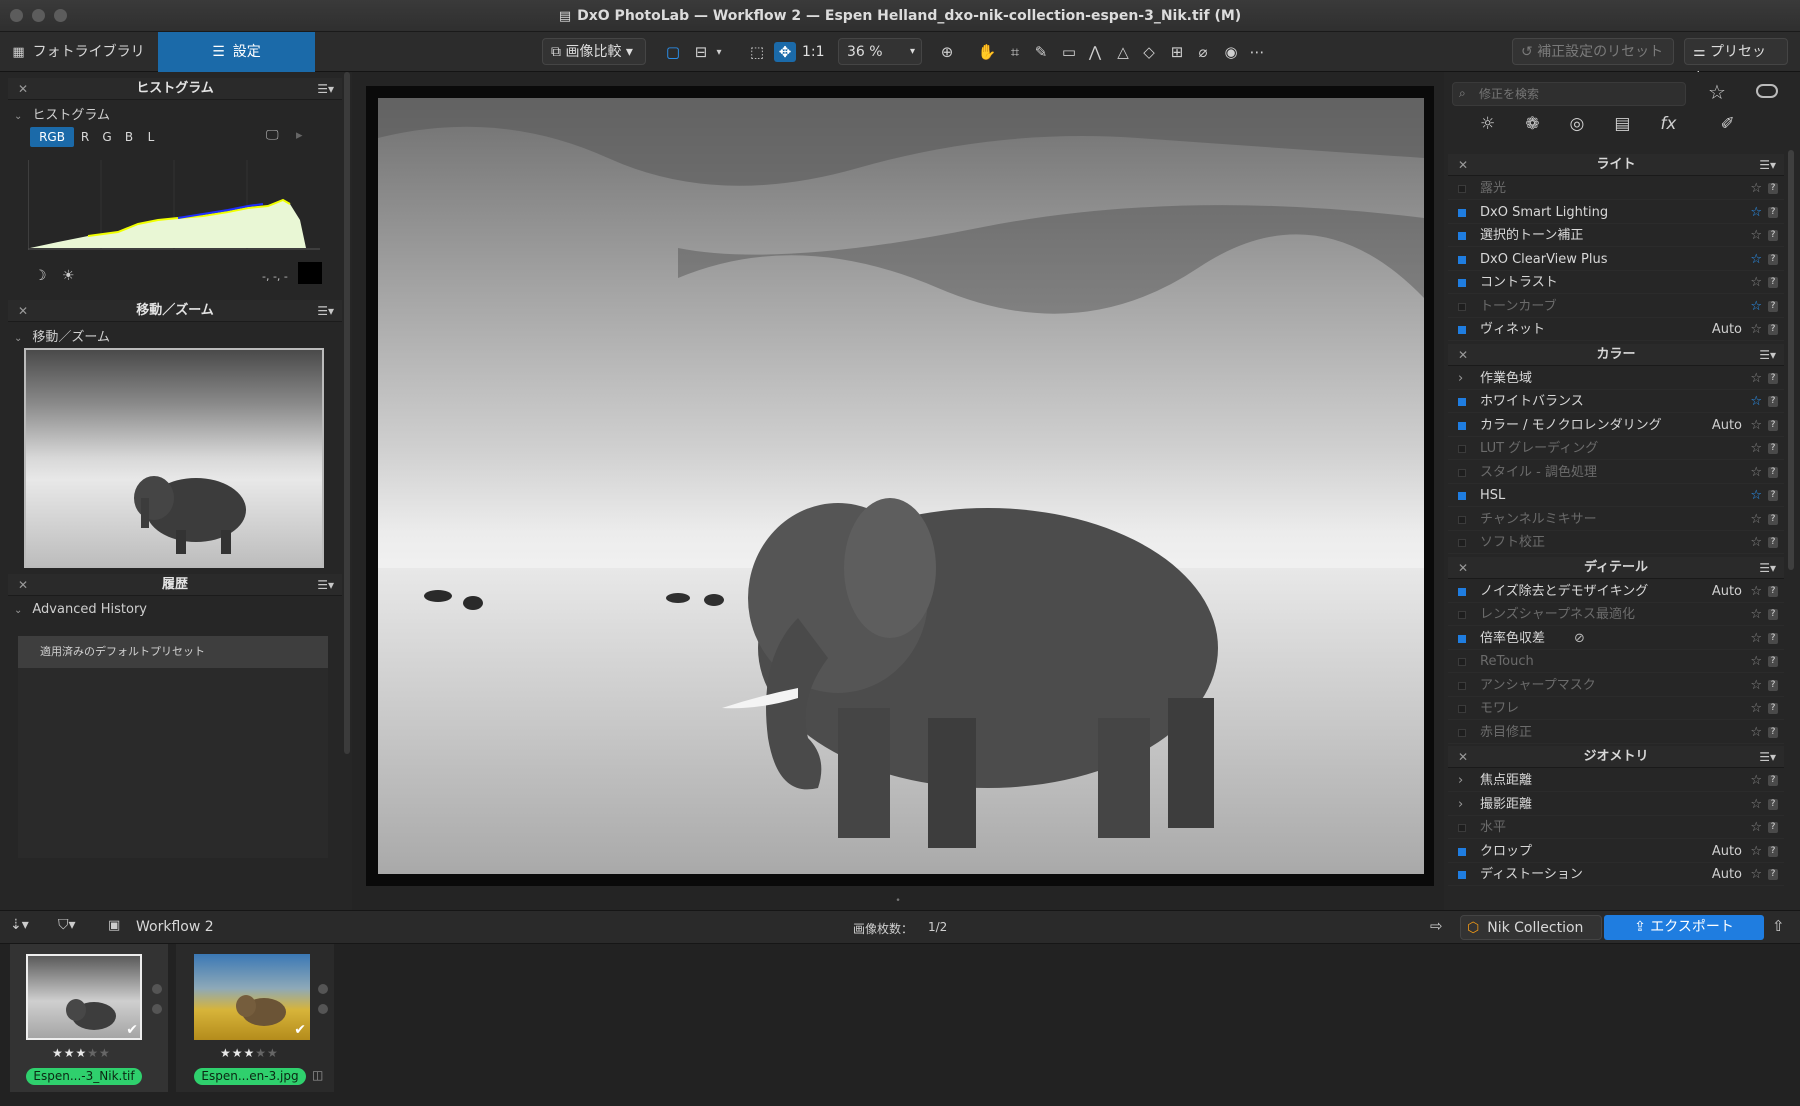  Describe the element at coordinates (1069, 52) in the screenshot. I see `horizon-icon: ▭` at that location.